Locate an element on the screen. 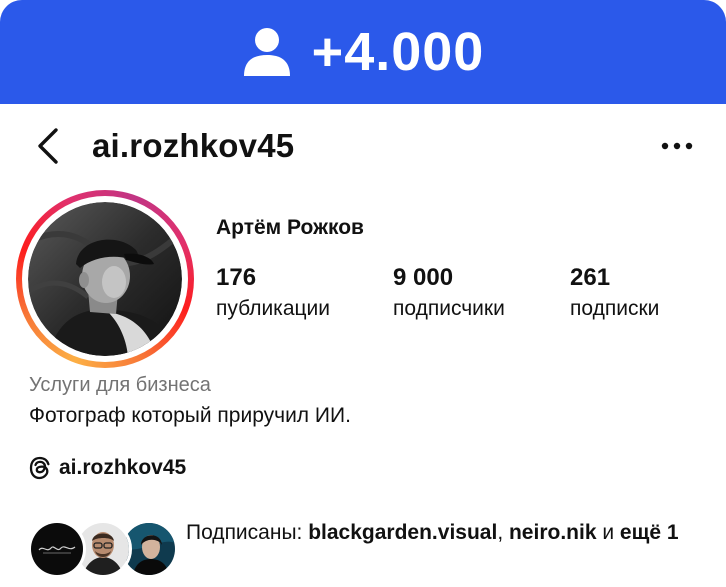  profile-category: Услуги для бизнеса is located at coordinates (120, 385).